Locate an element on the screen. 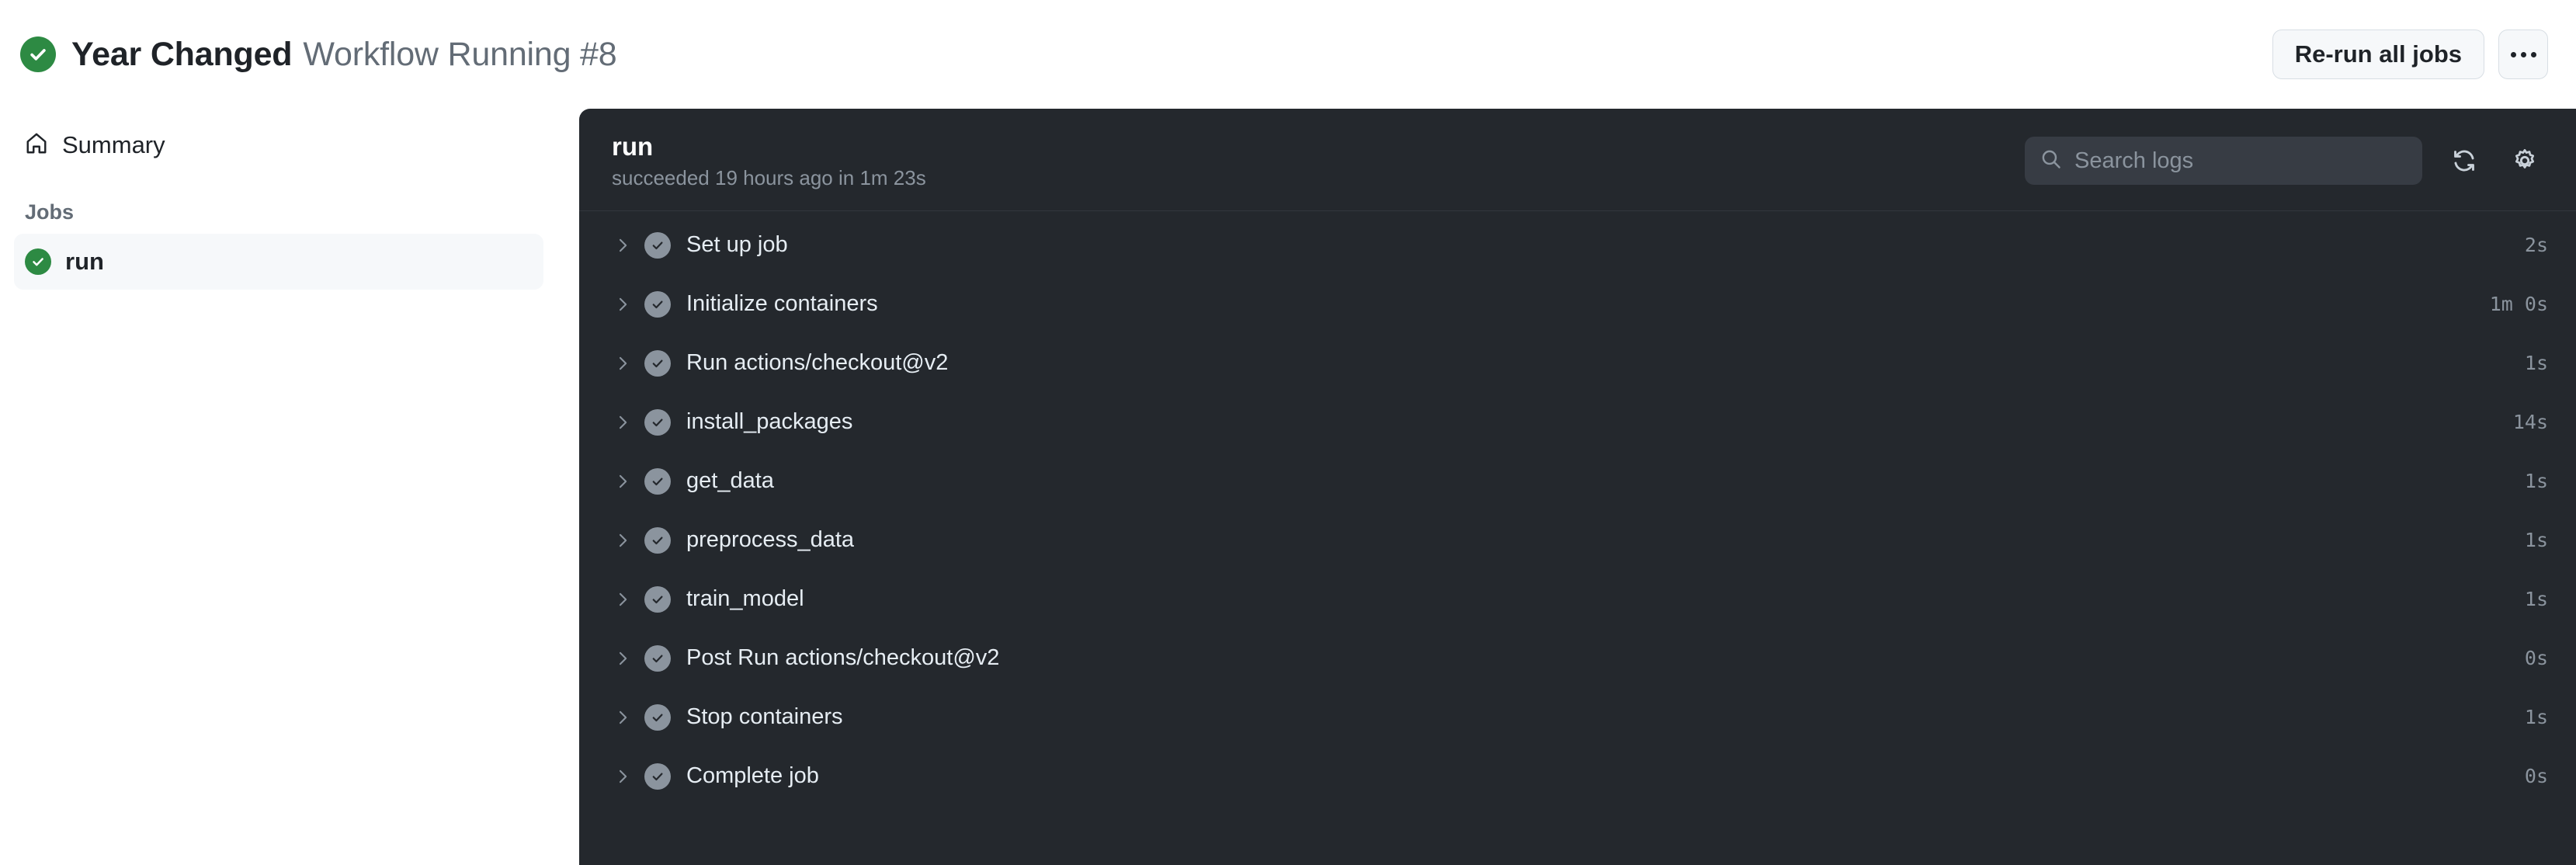  log-step-row: Initialize containers 1m 0s is located at coordinates (1577, 304).